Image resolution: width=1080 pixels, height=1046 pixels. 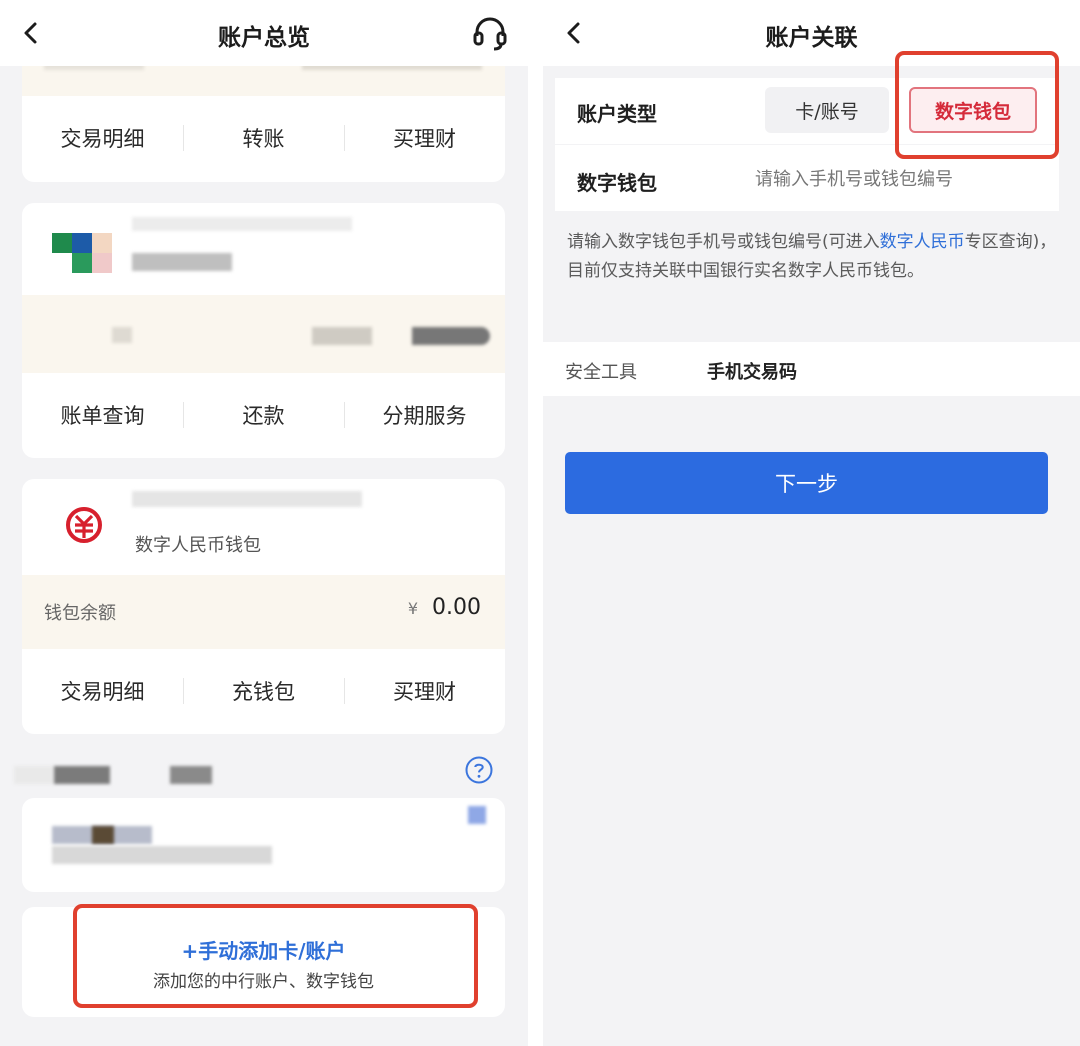 What do you see at coordinates (477, 815) in the screenshot?
I see `blurred-badge` at bounding box center [477, 815].